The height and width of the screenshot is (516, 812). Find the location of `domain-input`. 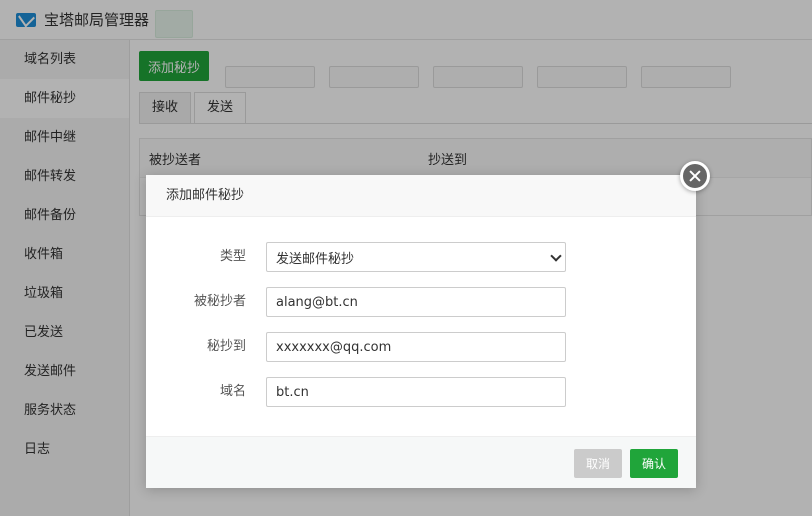

domain-input is located at coordinates (416, 392).